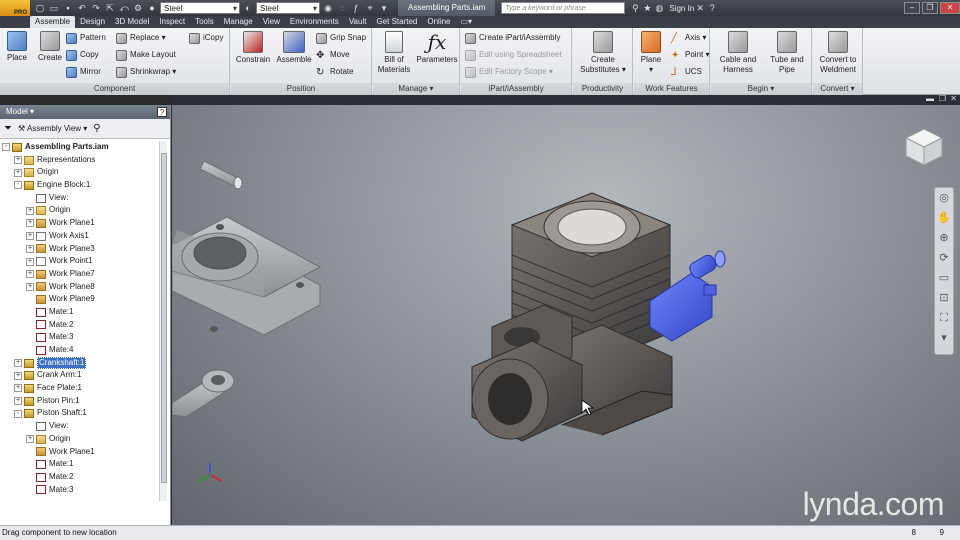 The width and height of the screenshot is (960, 540). What do you see at coordinates (221, 175) in the screenshot?
I see `piston-pin-part` at bounding box center [221, 175].